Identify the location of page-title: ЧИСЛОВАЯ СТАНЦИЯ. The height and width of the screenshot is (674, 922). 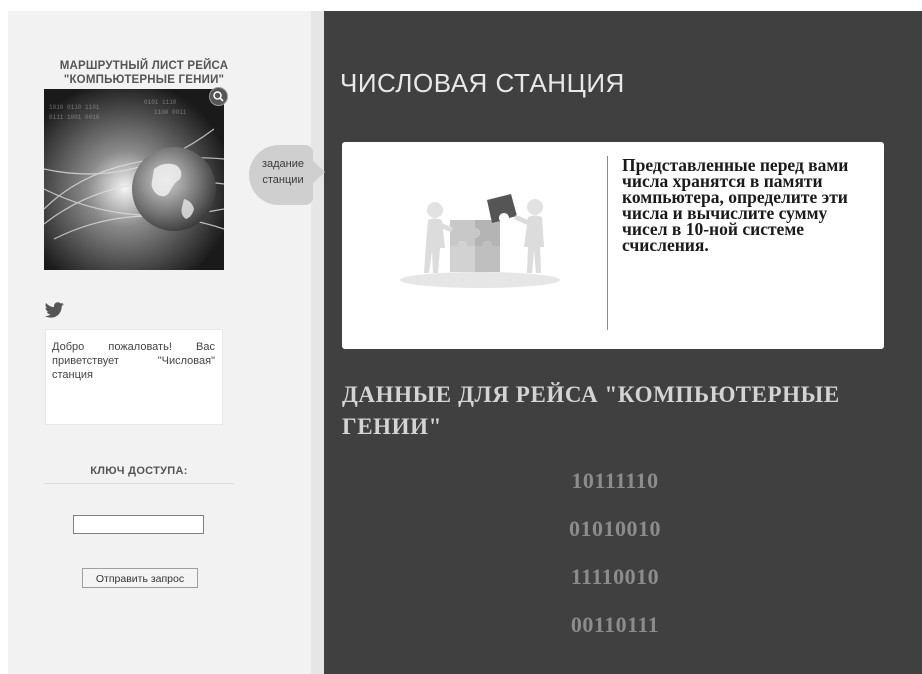
(482, 83).